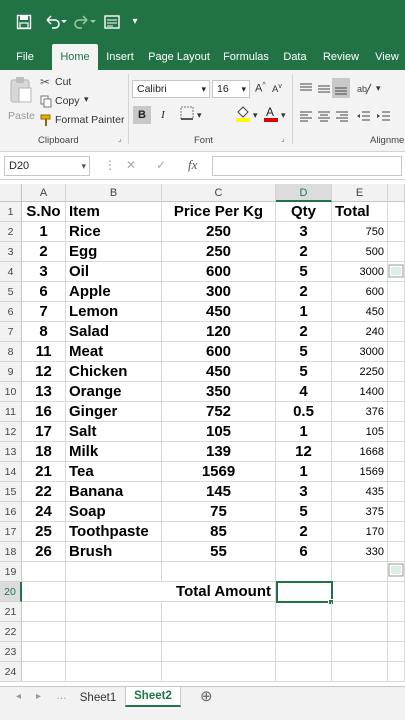 This screenshot has width=405, height=720. Describe the element at coordinates (11, 632) in the screenshot. I see `row-header: 22` at that location.